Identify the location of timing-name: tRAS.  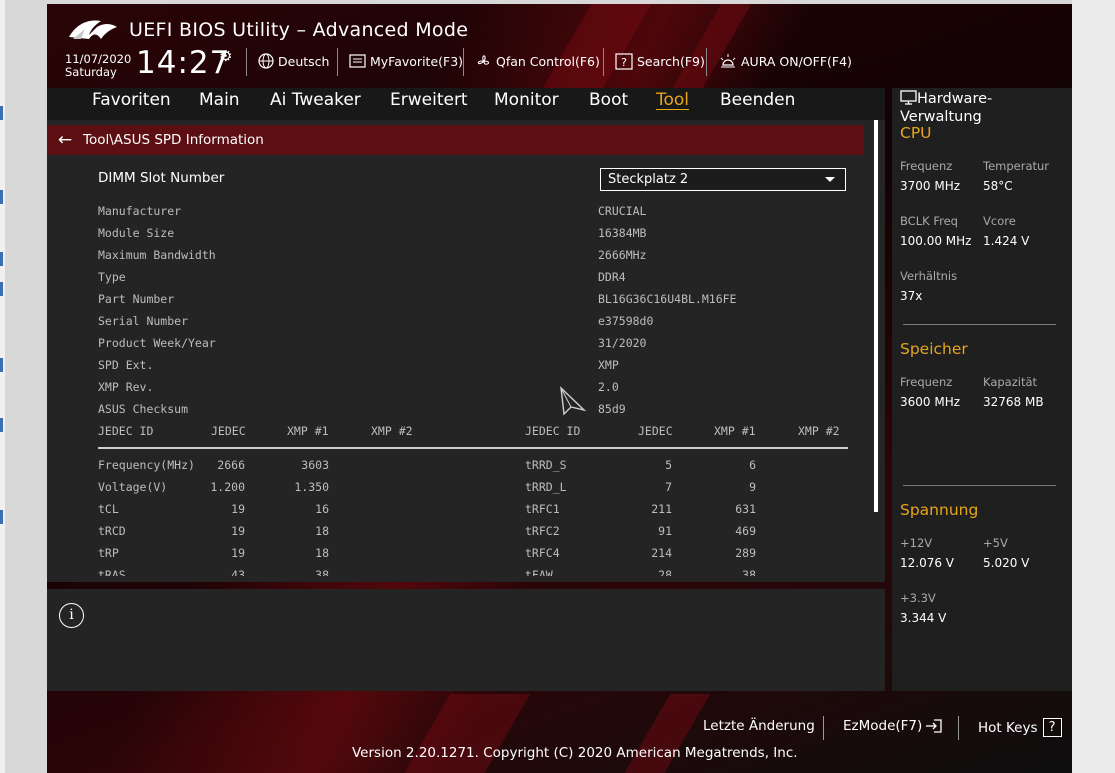
(112, 572).